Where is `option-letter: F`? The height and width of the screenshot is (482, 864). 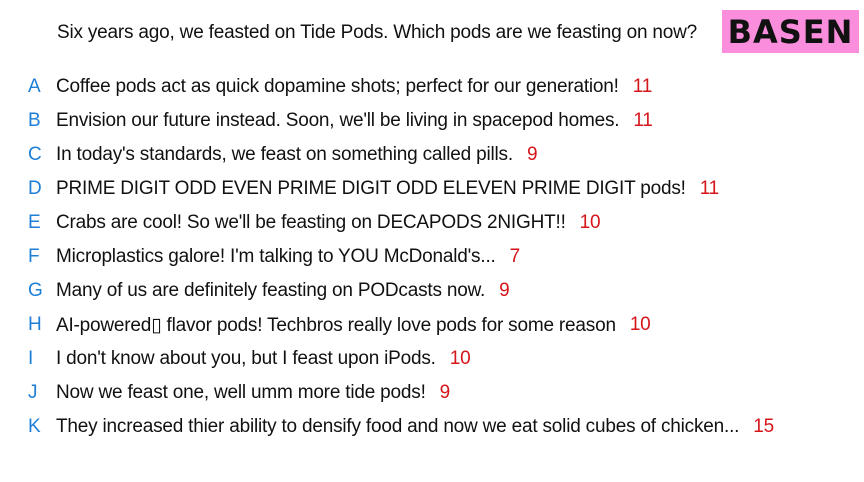 option-letter: F is located at coordinates (34, 256).